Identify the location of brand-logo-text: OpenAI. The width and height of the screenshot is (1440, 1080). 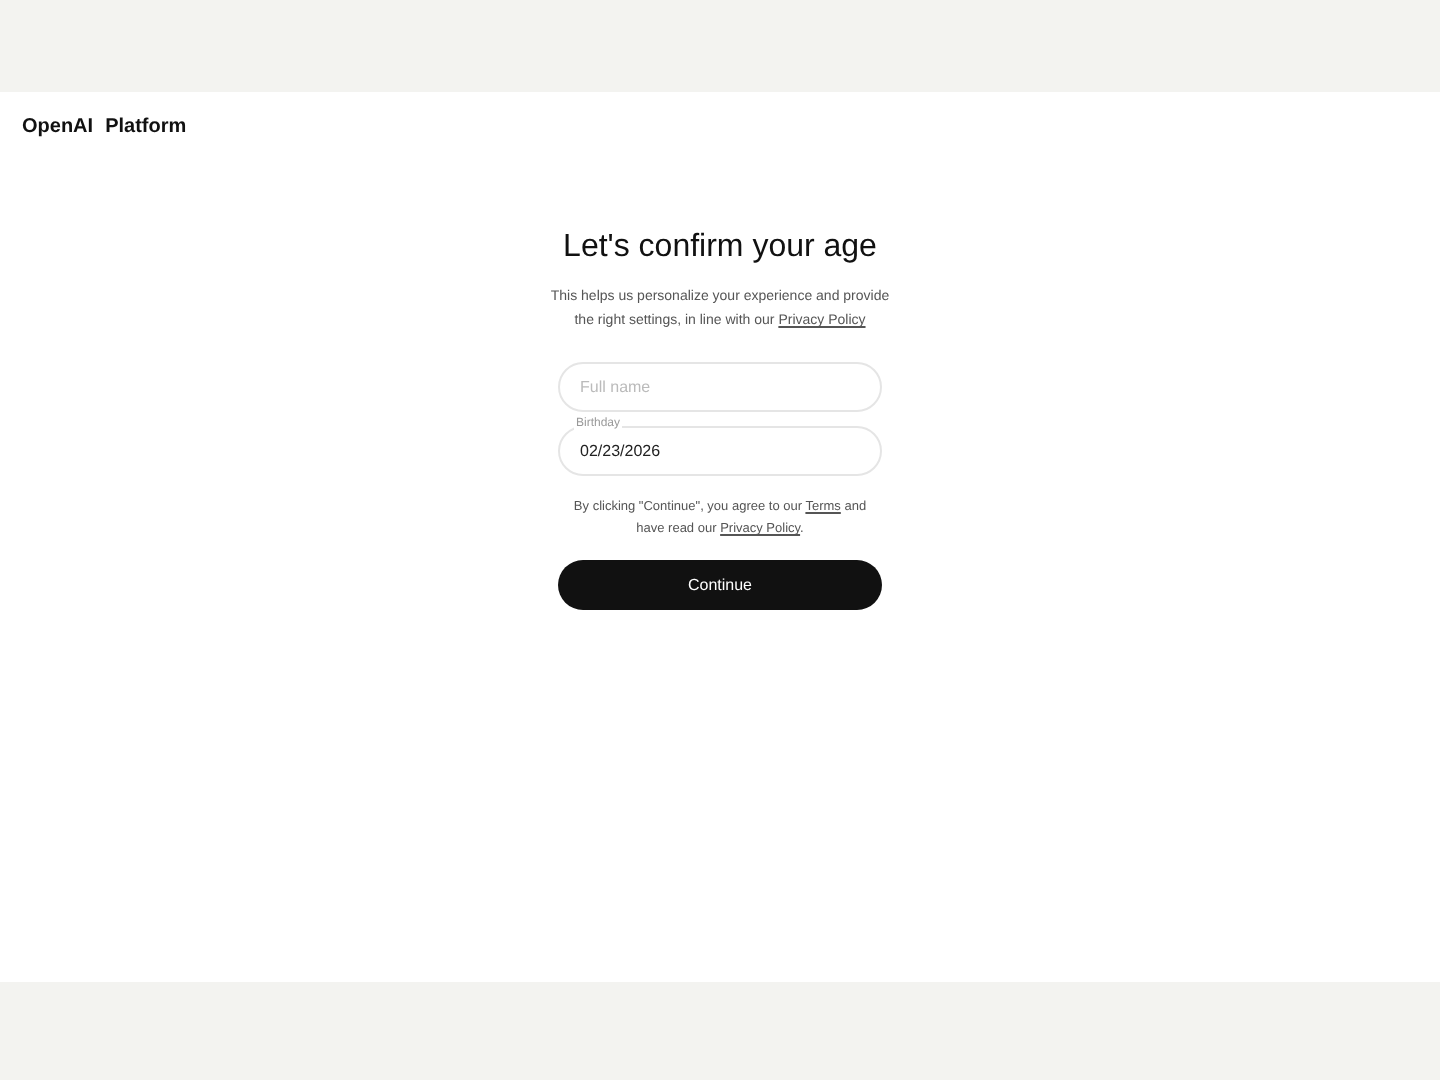
(58, 128).